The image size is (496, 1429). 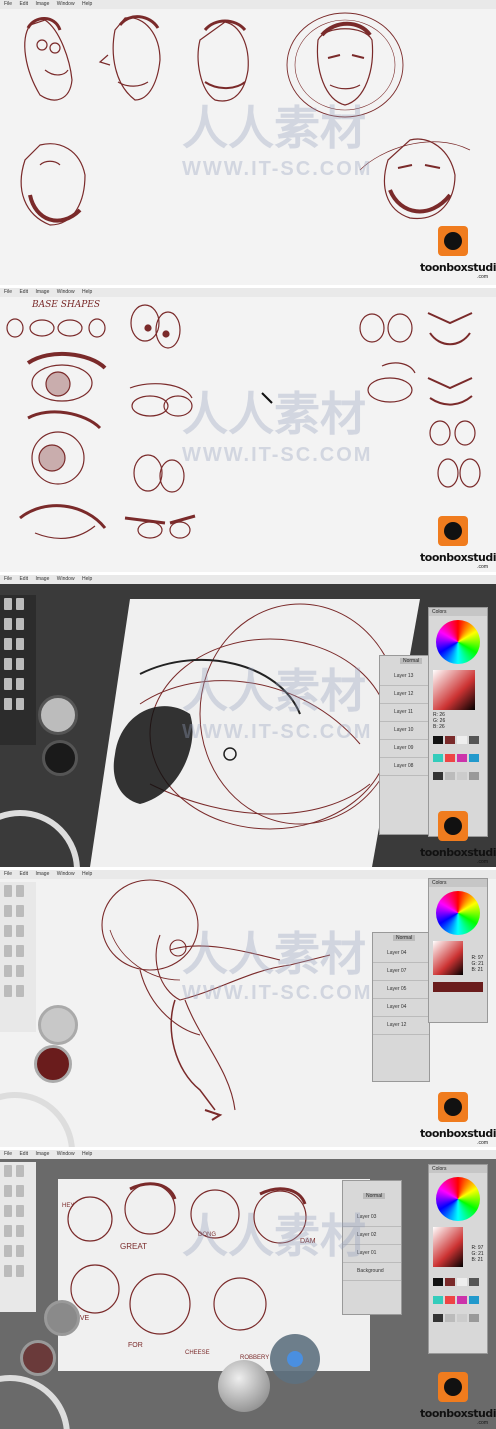 I want to click on layer-row: Layer 11, so click(x=404, y=713).